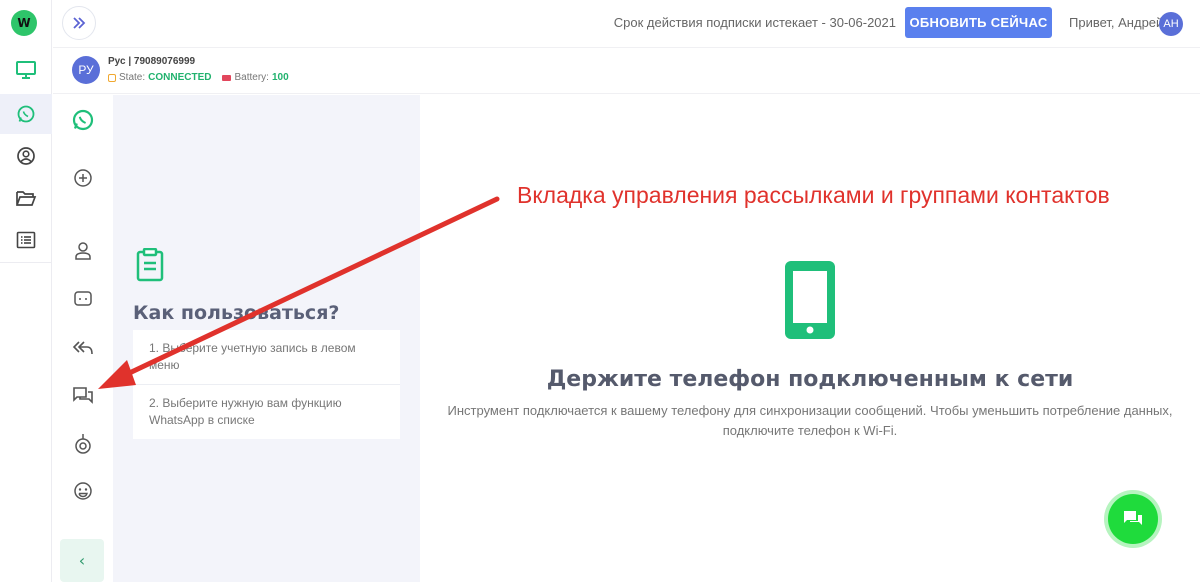  I want to click on app-logo: W, so click(24, 23).